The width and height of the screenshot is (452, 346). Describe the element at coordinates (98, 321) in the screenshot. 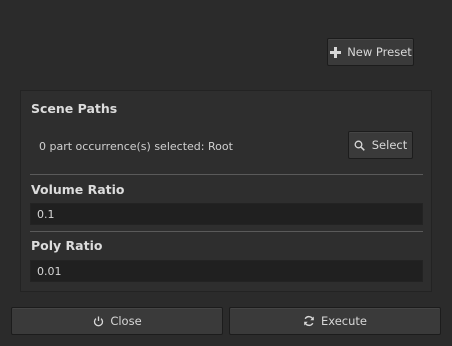

I see `power-icon` at that location.